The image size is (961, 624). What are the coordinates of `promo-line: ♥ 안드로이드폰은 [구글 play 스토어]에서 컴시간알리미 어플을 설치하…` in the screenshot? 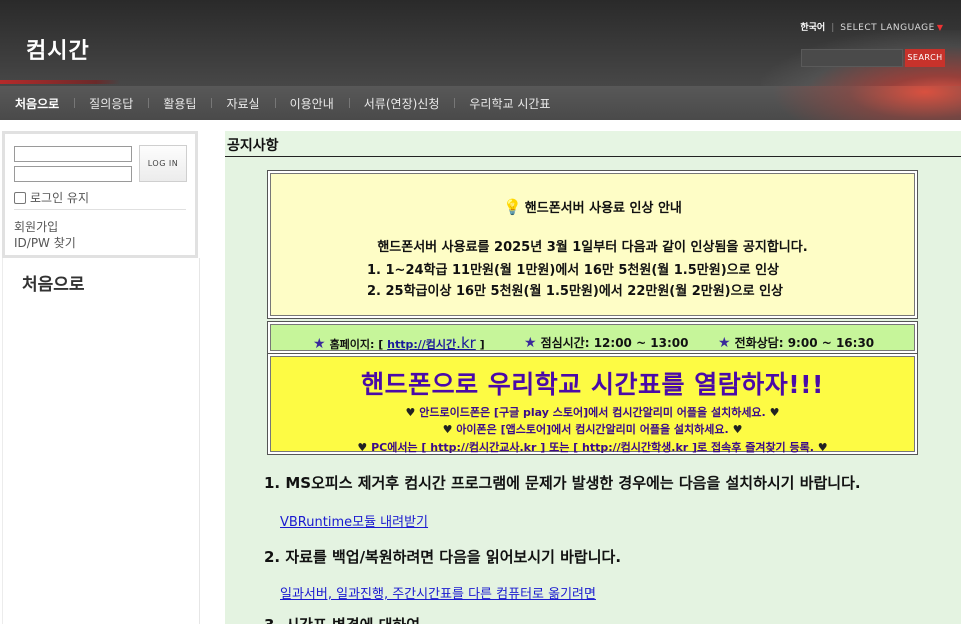 It's located at (592, 412).